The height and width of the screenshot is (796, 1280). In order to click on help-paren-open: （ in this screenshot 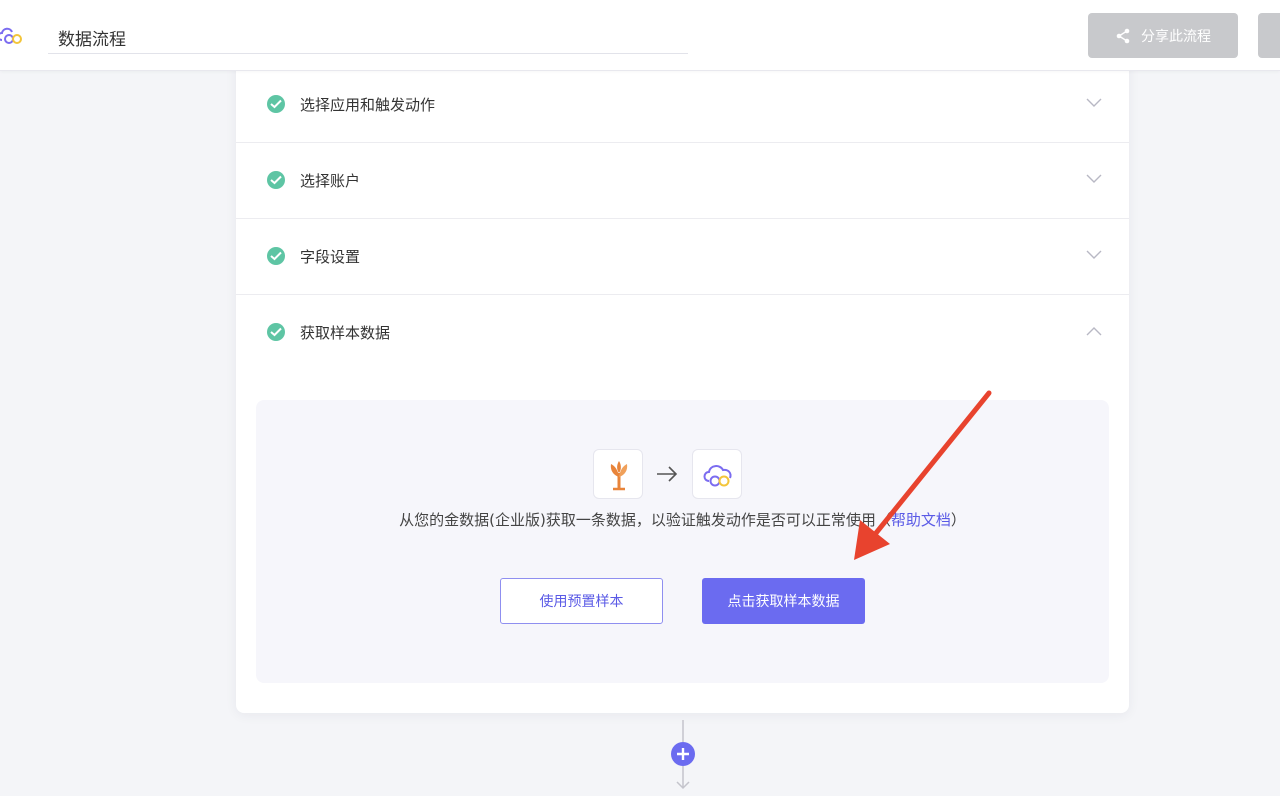, I will do `click(883, 520)`.